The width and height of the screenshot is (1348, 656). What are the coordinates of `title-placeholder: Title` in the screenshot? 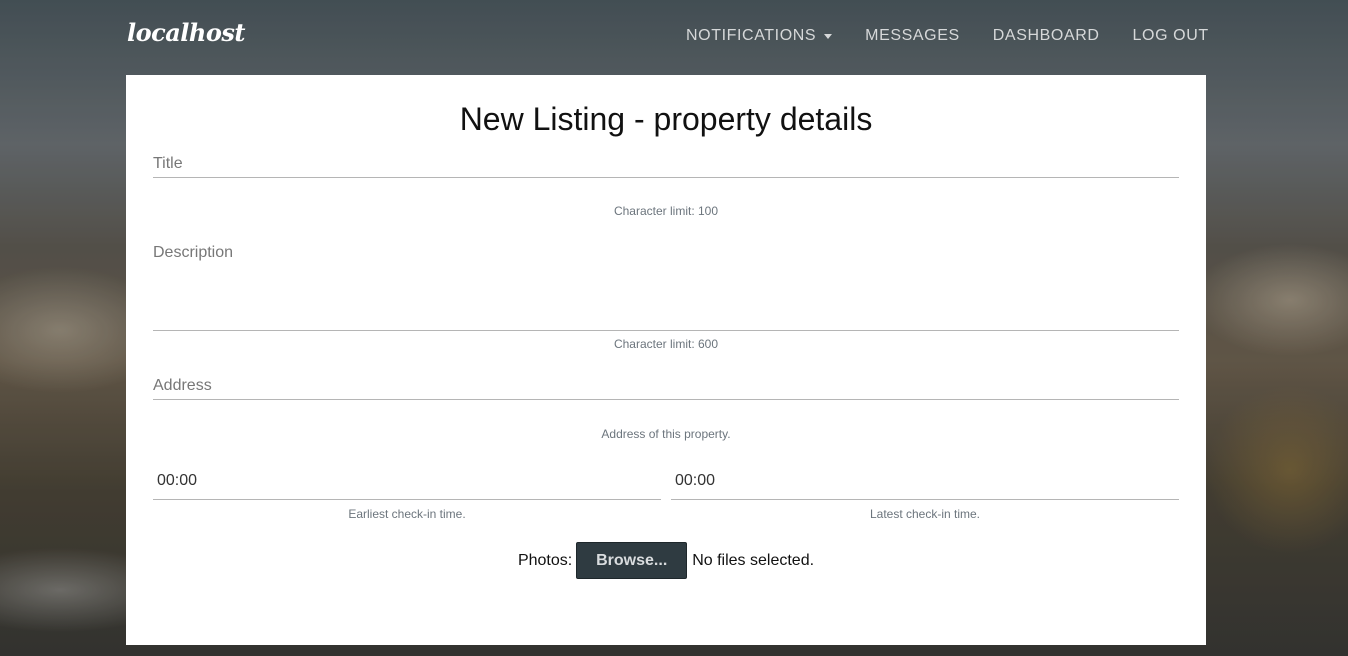 It's located at (168, 163).